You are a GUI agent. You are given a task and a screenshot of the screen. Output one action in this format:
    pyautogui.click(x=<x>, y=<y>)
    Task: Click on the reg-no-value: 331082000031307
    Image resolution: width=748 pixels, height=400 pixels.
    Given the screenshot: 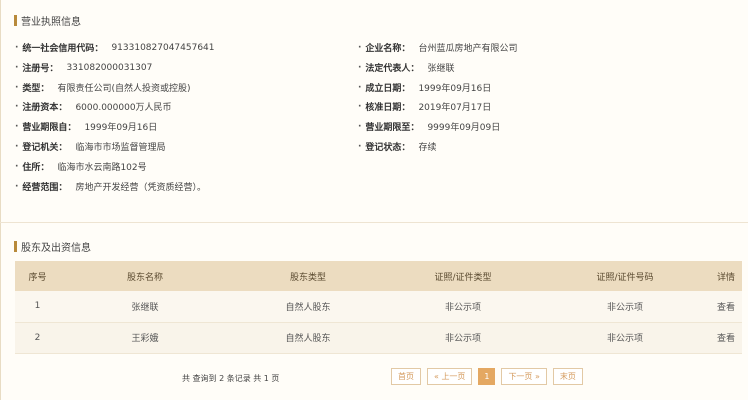 What is the action you would take?
    pyautogui.click(x=109, y=67)
    